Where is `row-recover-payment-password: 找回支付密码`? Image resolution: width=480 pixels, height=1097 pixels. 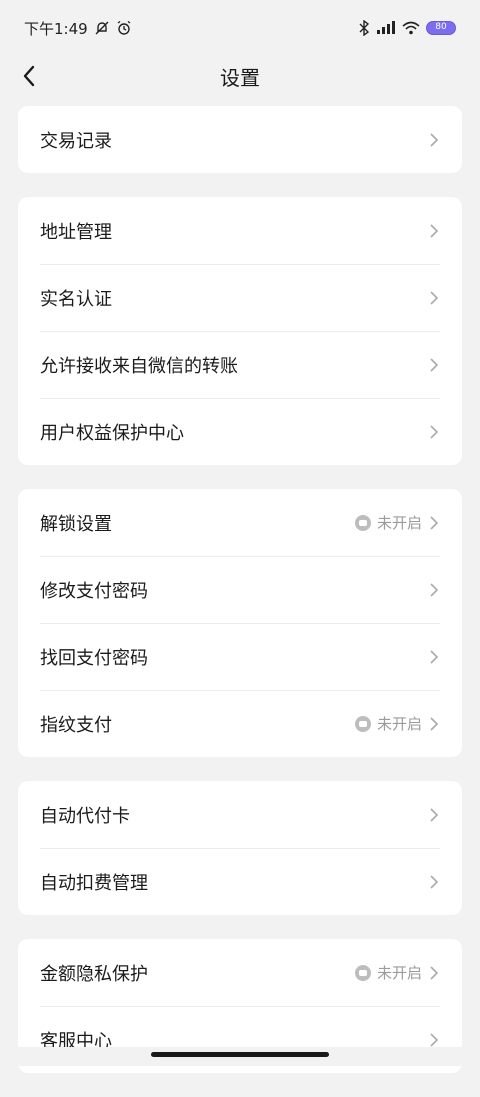
row-recover-payment-password: 找回支付密码 is located at coordinates (240, 656).